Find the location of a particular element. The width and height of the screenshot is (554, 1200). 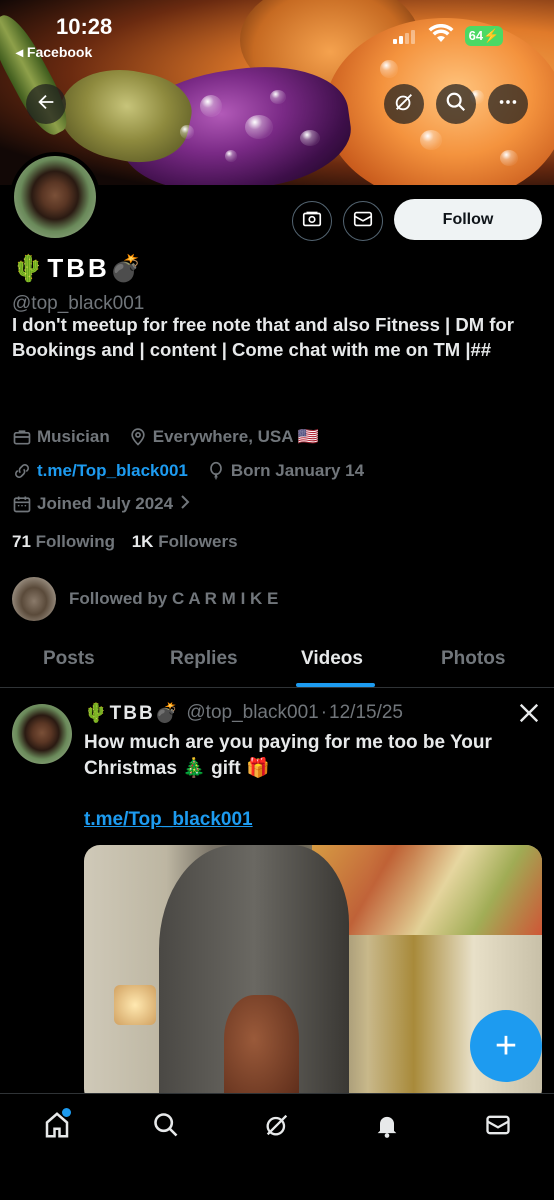

calendar-icon is located at coordinates (22, 504).